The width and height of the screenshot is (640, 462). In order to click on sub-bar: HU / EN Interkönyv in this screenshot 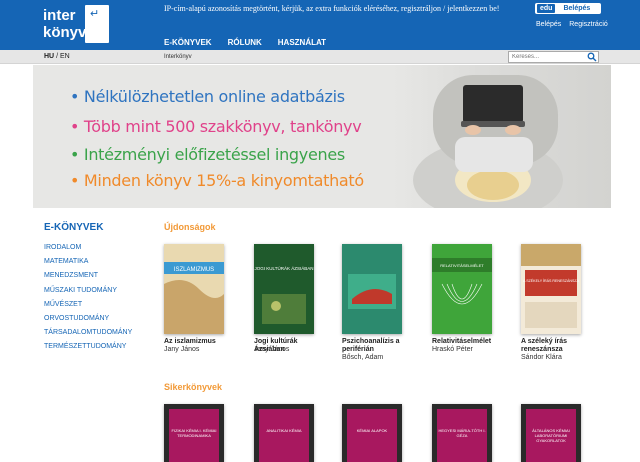, I will do `click(320, 57)`.